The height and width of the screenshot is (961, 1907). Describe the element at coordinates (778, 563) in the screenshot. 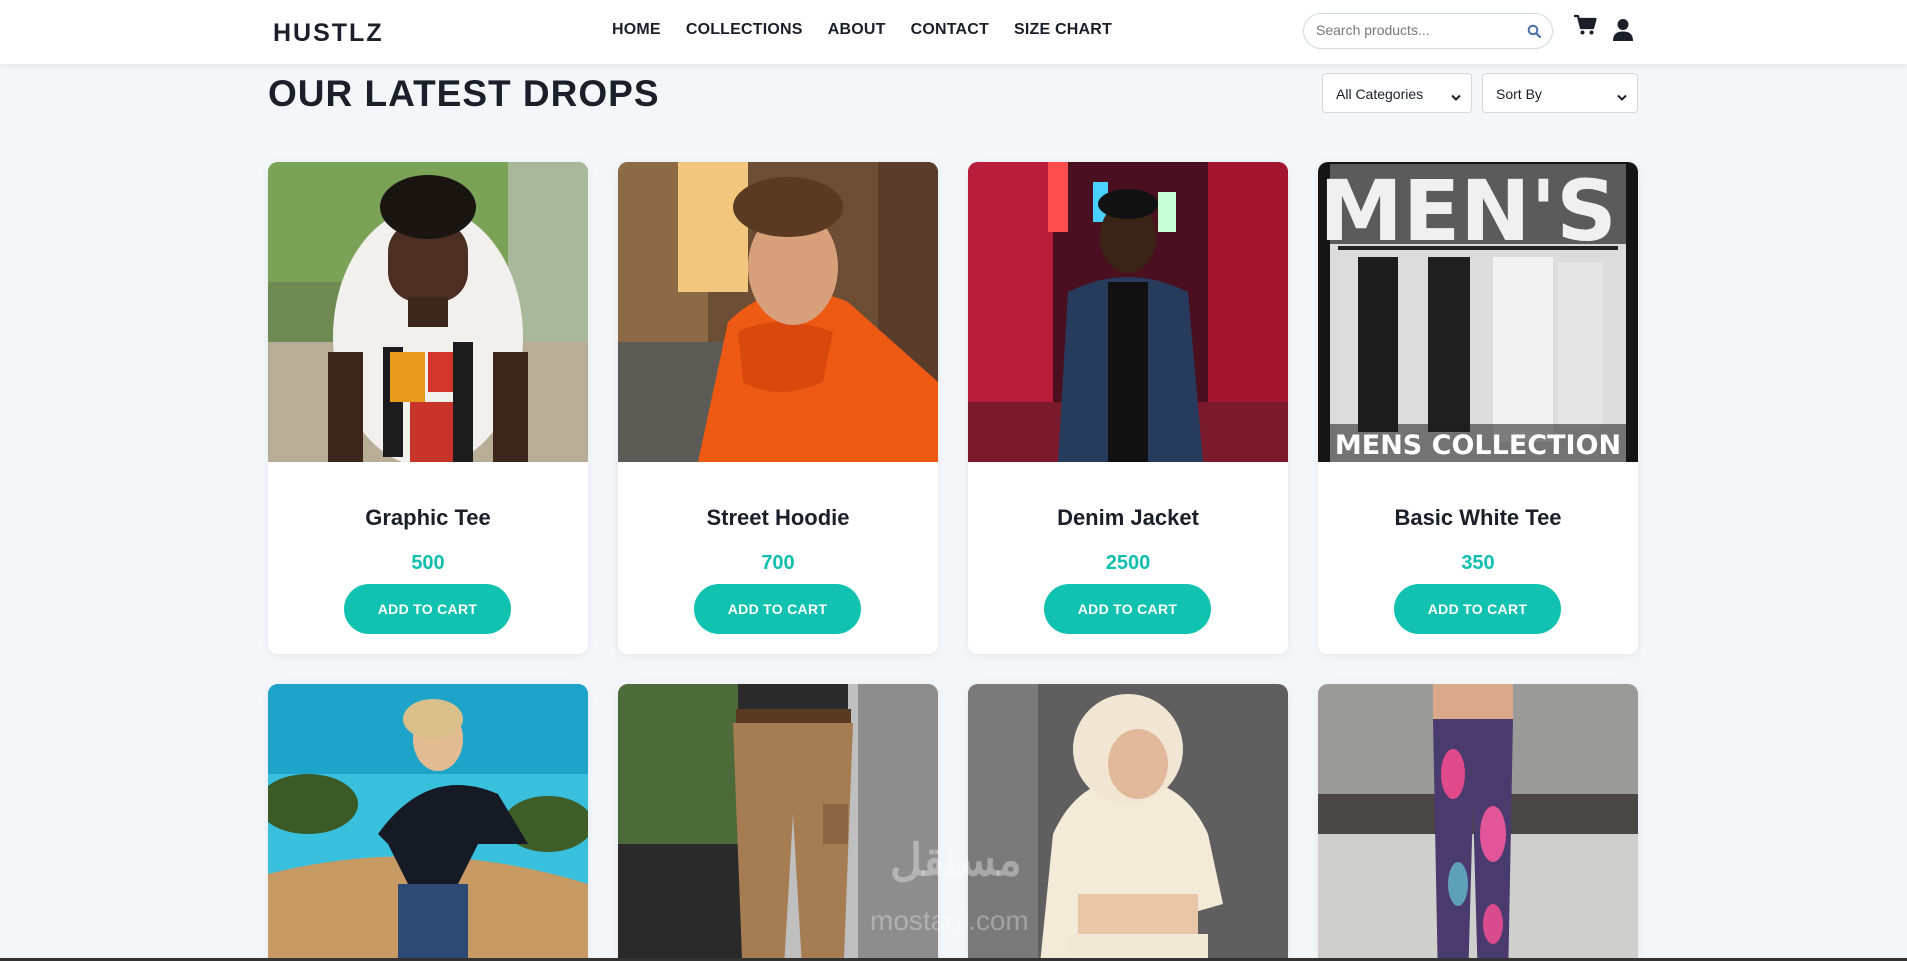

I see `product-price: 700` at that location.